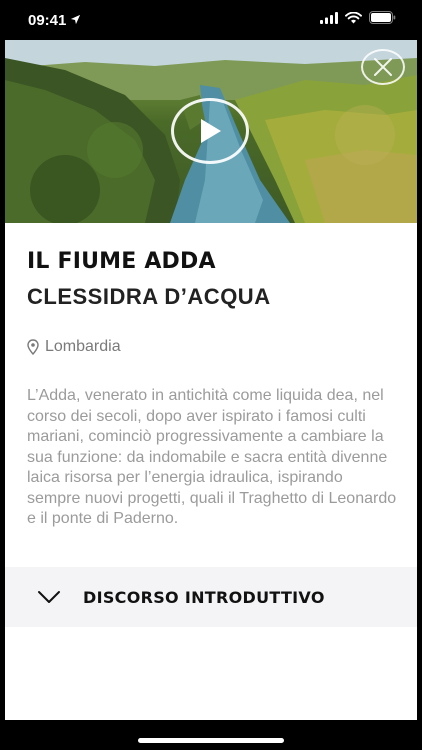 This screenshot has height=750, width=422. I want to click on map-pin-icon, so click(33, 347).